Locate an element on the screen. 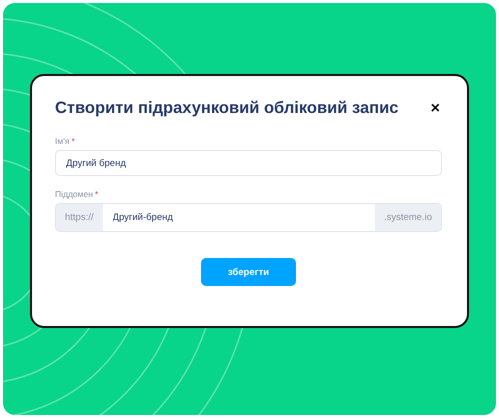 The image size is (499, 418). domain-suffix: .systeme.io is located at coordinates (407, 217).